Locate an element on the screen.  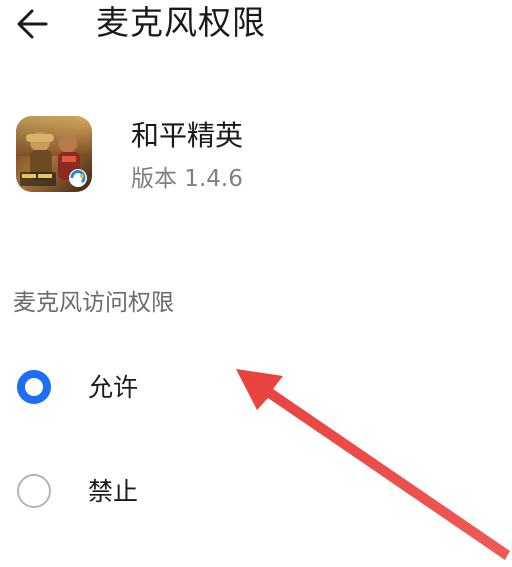
arrow-left-icon is located at coordinates (32, 24).